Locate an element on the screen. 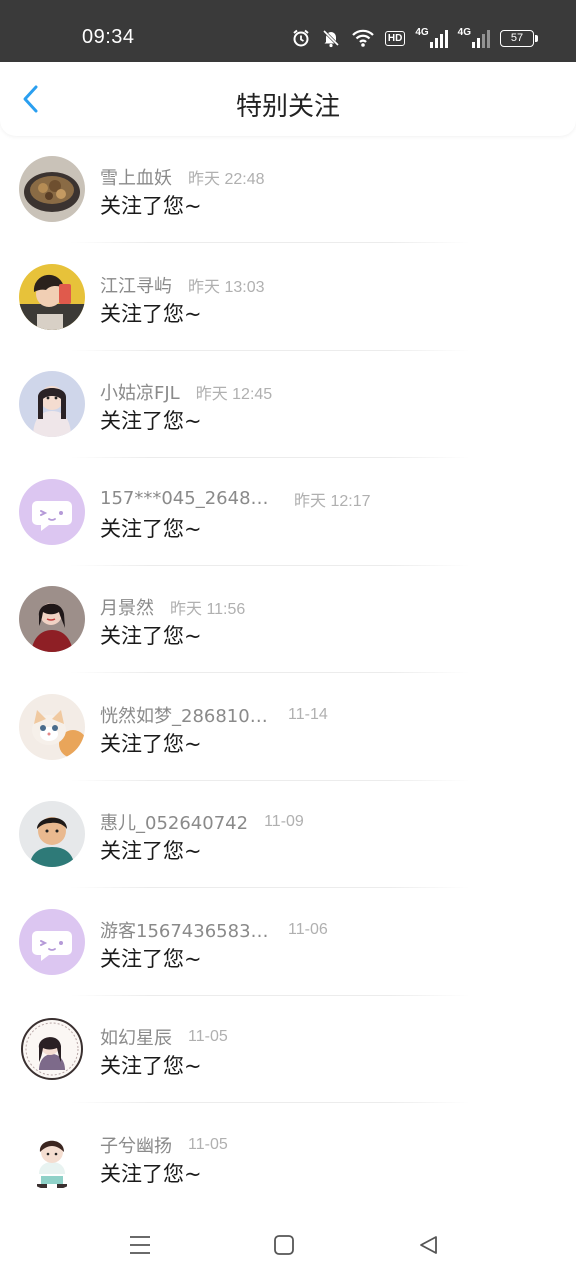  name-line: 月景然 昨天 11:56 is located at coordinates (172, 607).